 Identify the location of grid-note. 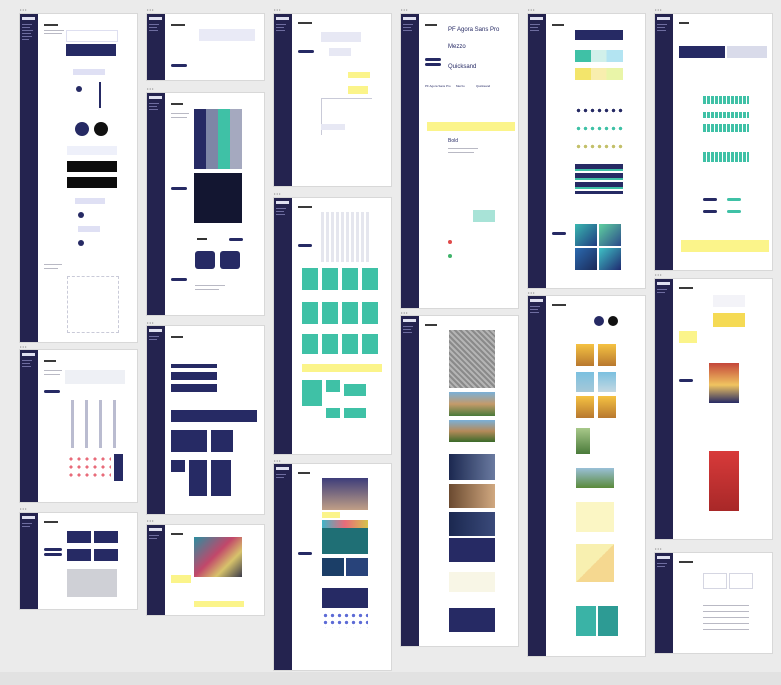
(342, 368).